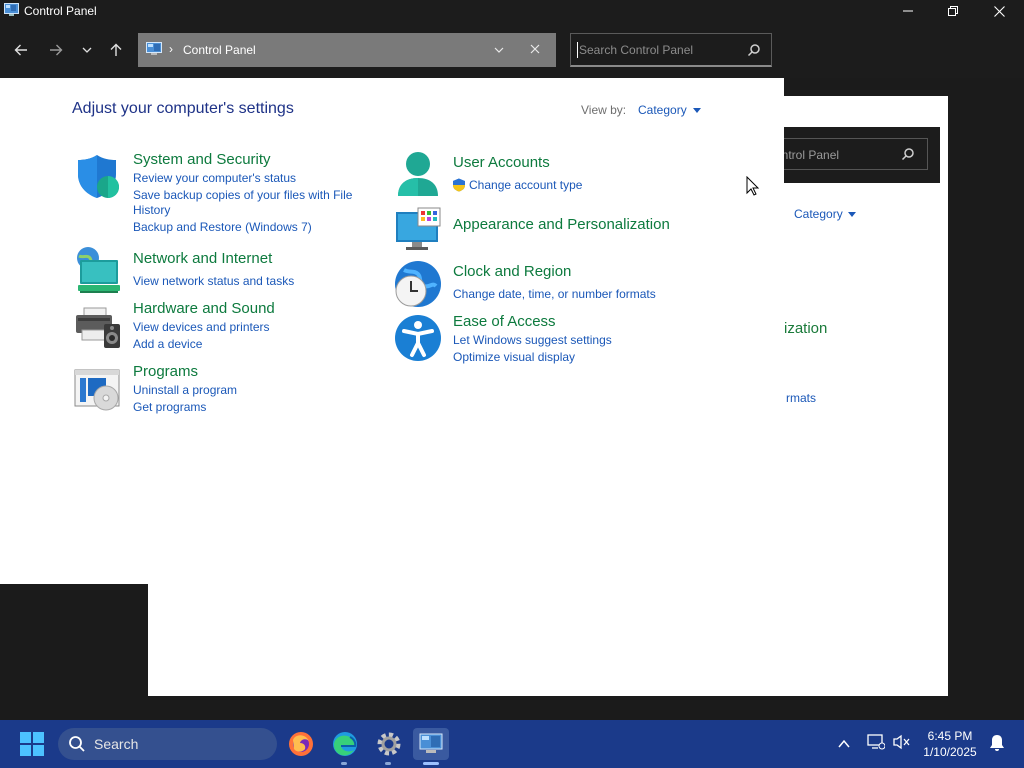 The image size is (1024, 768). I want to click on network-status-icon, so click(876, 744).